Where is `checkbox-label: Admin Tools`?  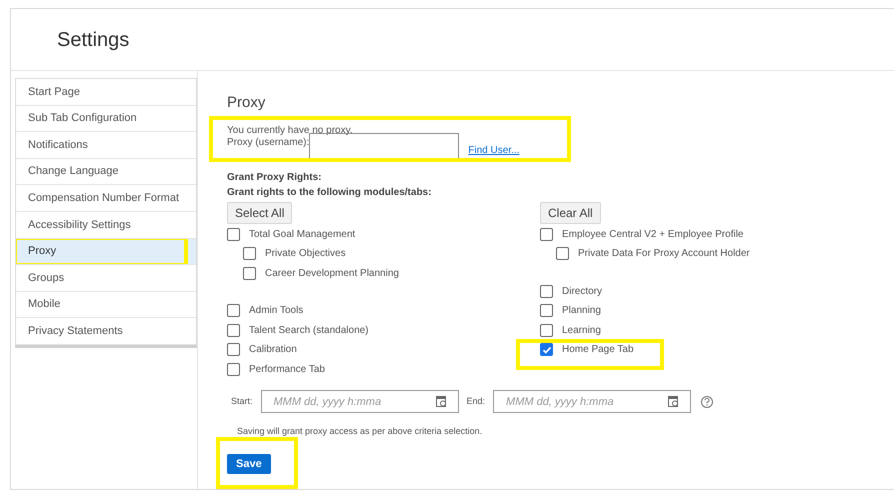 checkbox-label: Admin Tools is located at coordinates (276, 311).